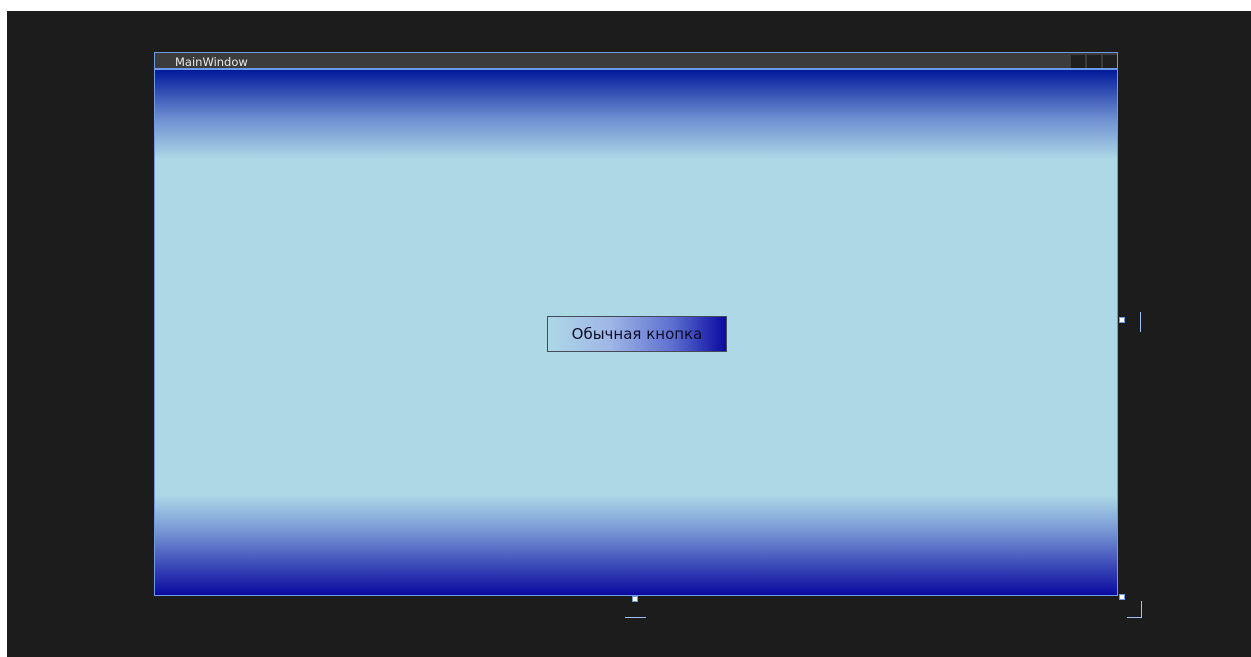 This screenshot has height=657, width=1251. What do you see at coordinates (1141, 609) in the screenshot?
I see `guide-line-corner-vertical` at bounding box center [1141, 609].